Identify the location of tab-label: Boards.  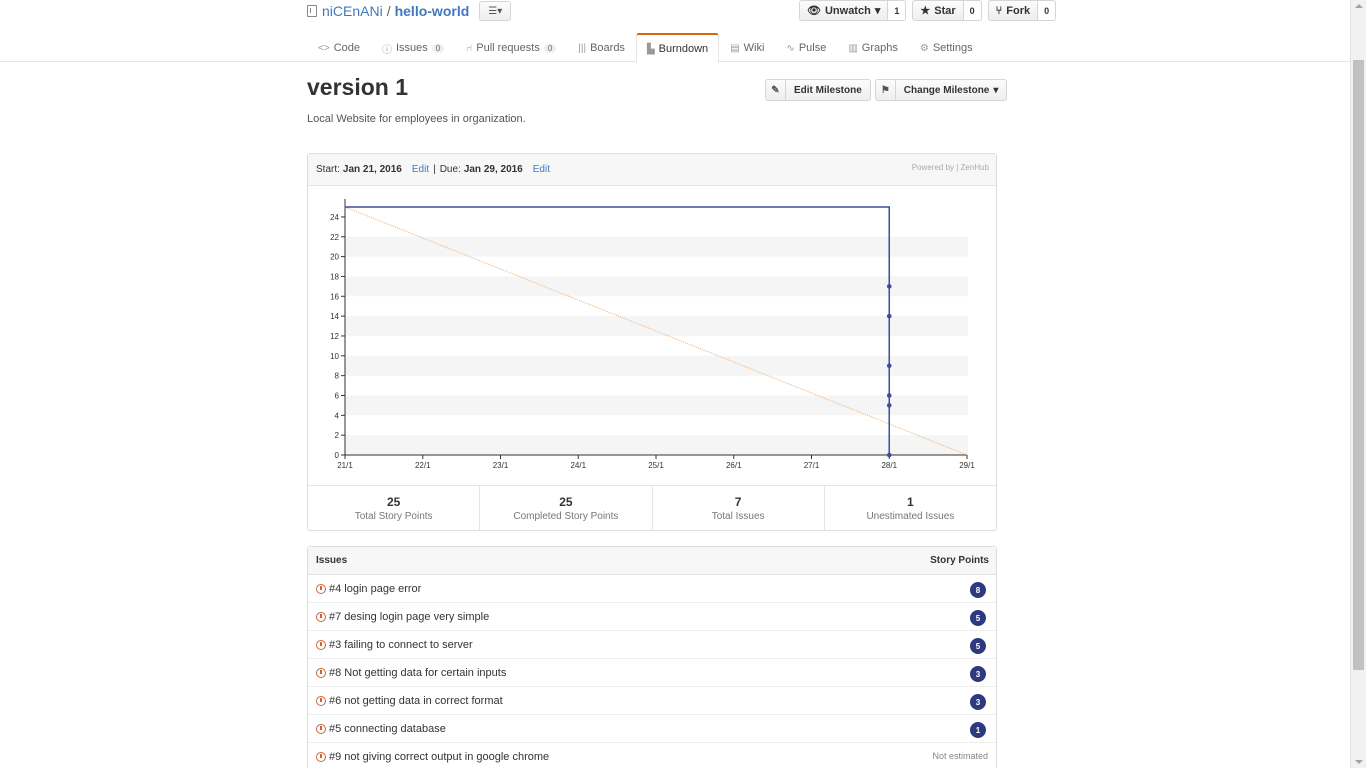
(607, 48).